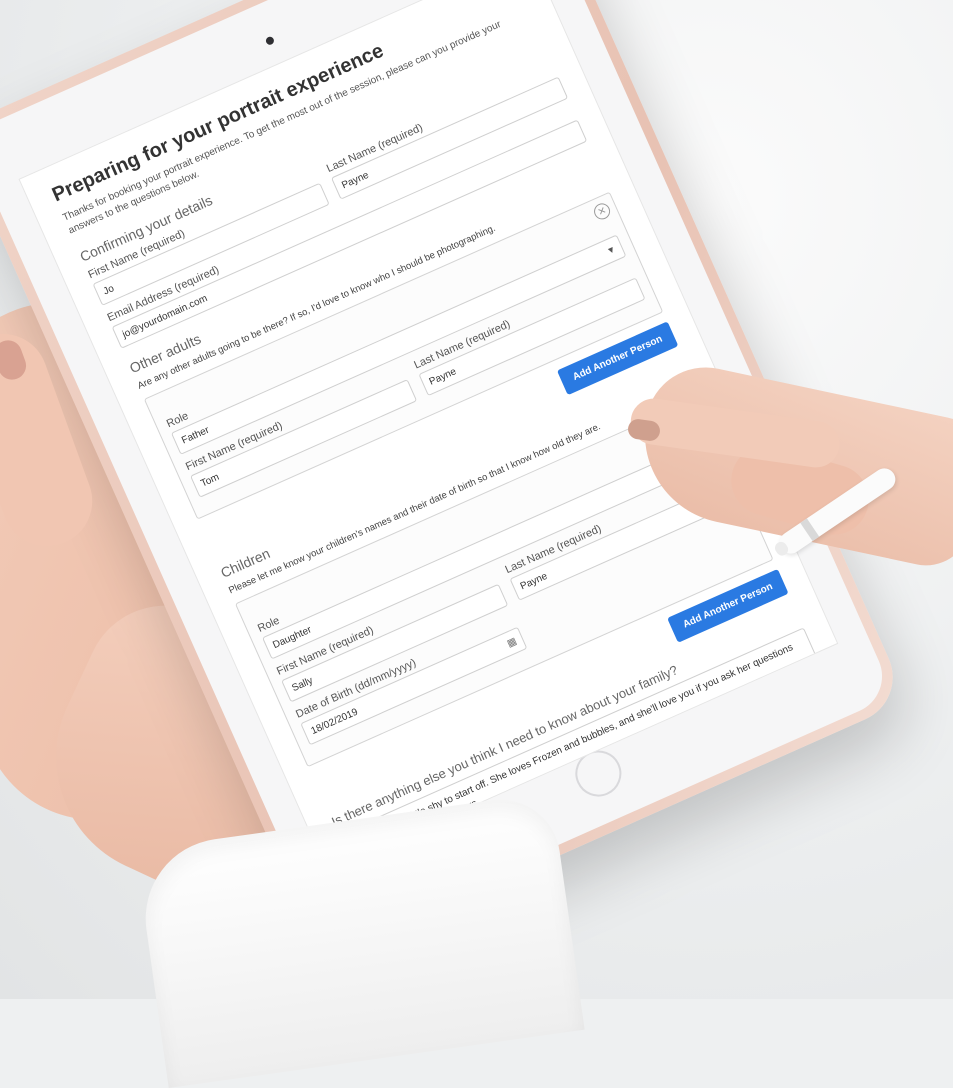 Image resolution: width=953 pixels, height=1088 pixels. I want to click on child-role-value: Daughter, so click(292, 637).